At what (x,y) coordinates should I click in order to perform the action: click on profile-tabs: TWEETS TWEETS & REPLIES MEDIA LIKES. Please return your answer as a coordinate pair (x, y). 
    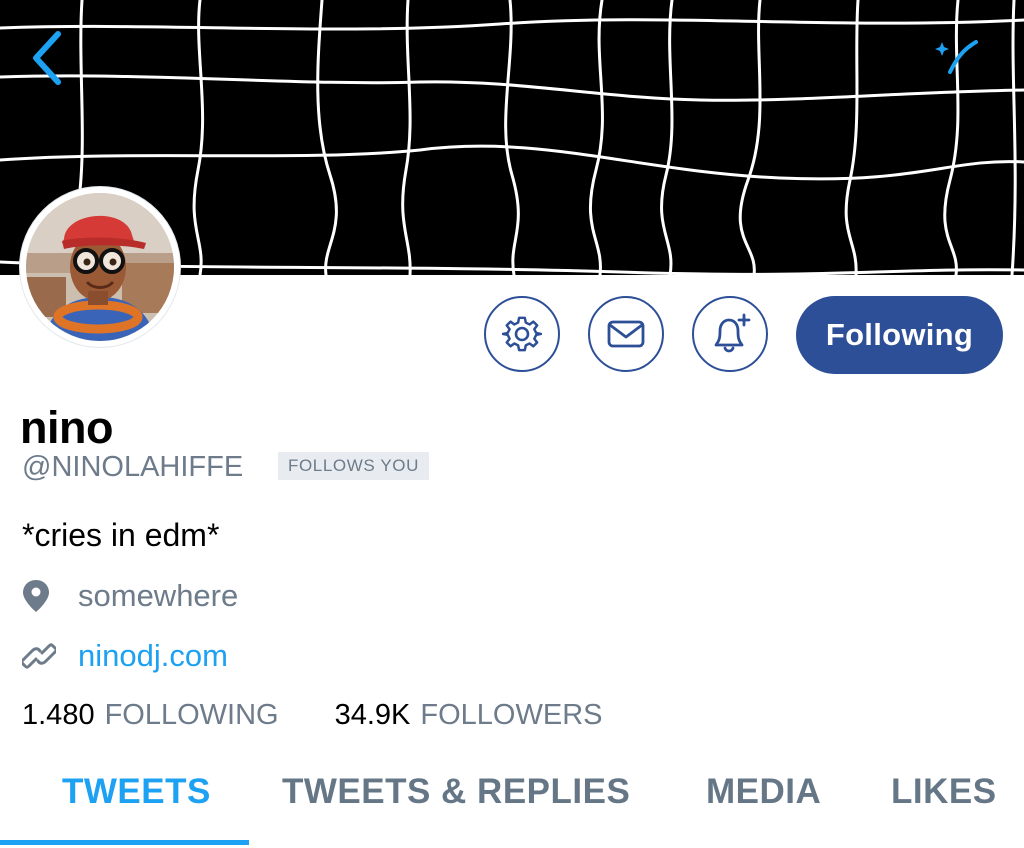
    Looking at the image, I should click on (512, 805).